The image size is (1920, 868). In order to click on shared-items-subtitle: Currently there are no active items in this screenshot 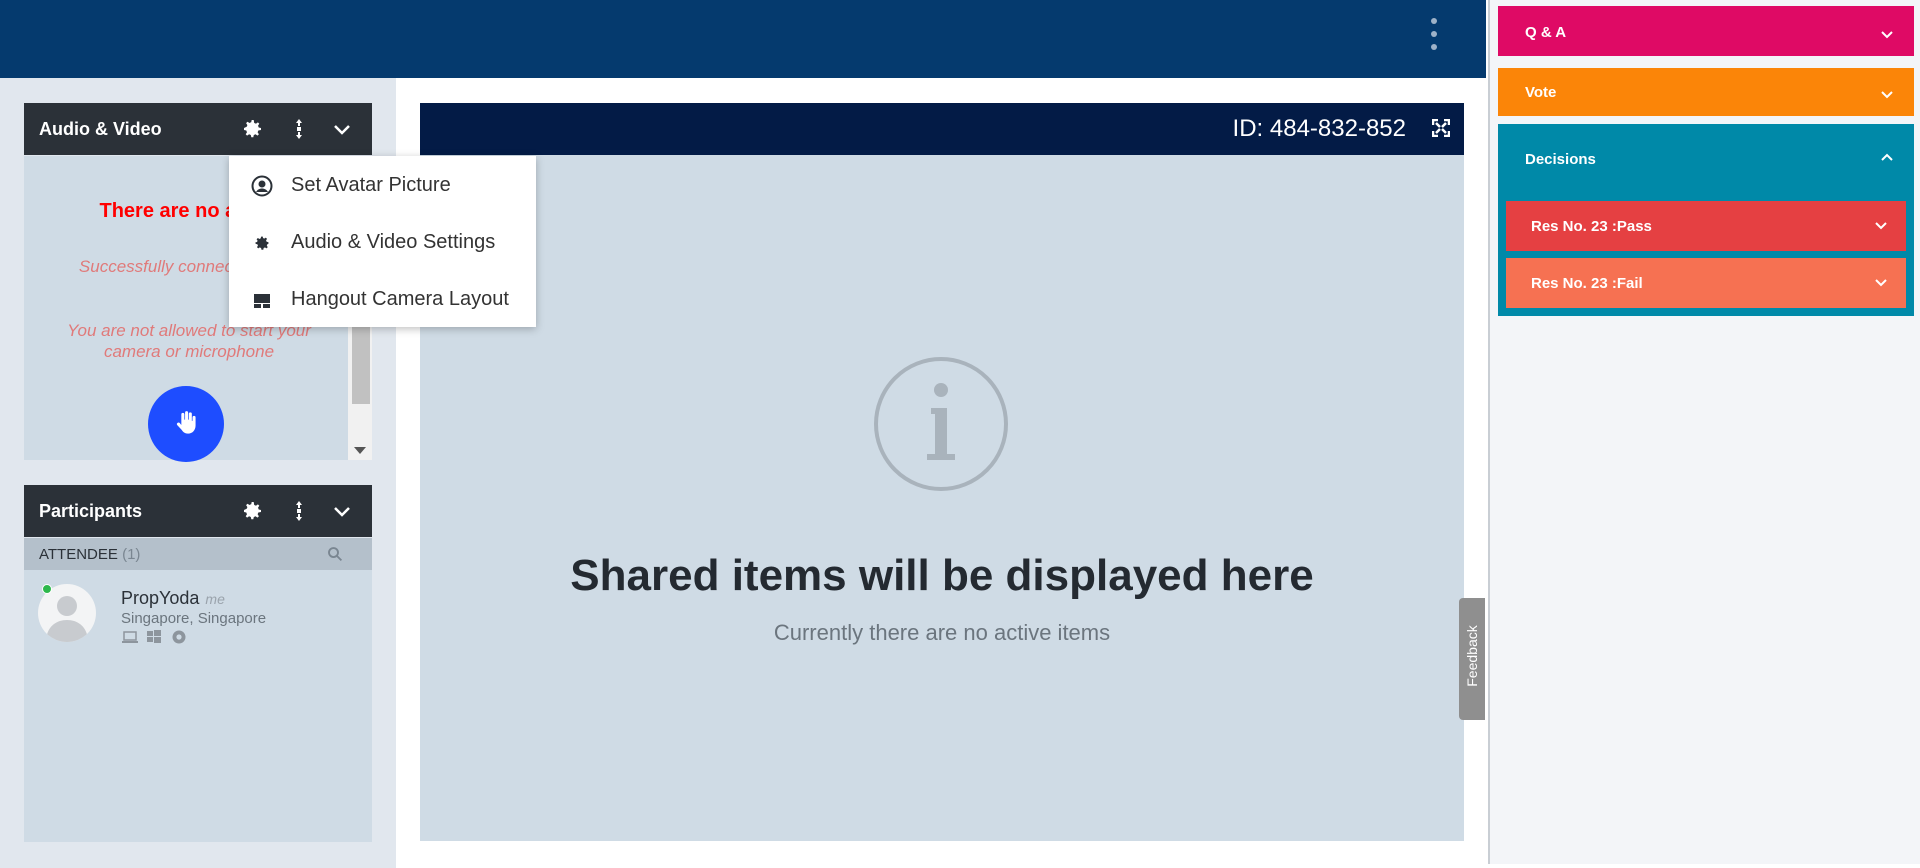, I will do `click(942, 632)`.